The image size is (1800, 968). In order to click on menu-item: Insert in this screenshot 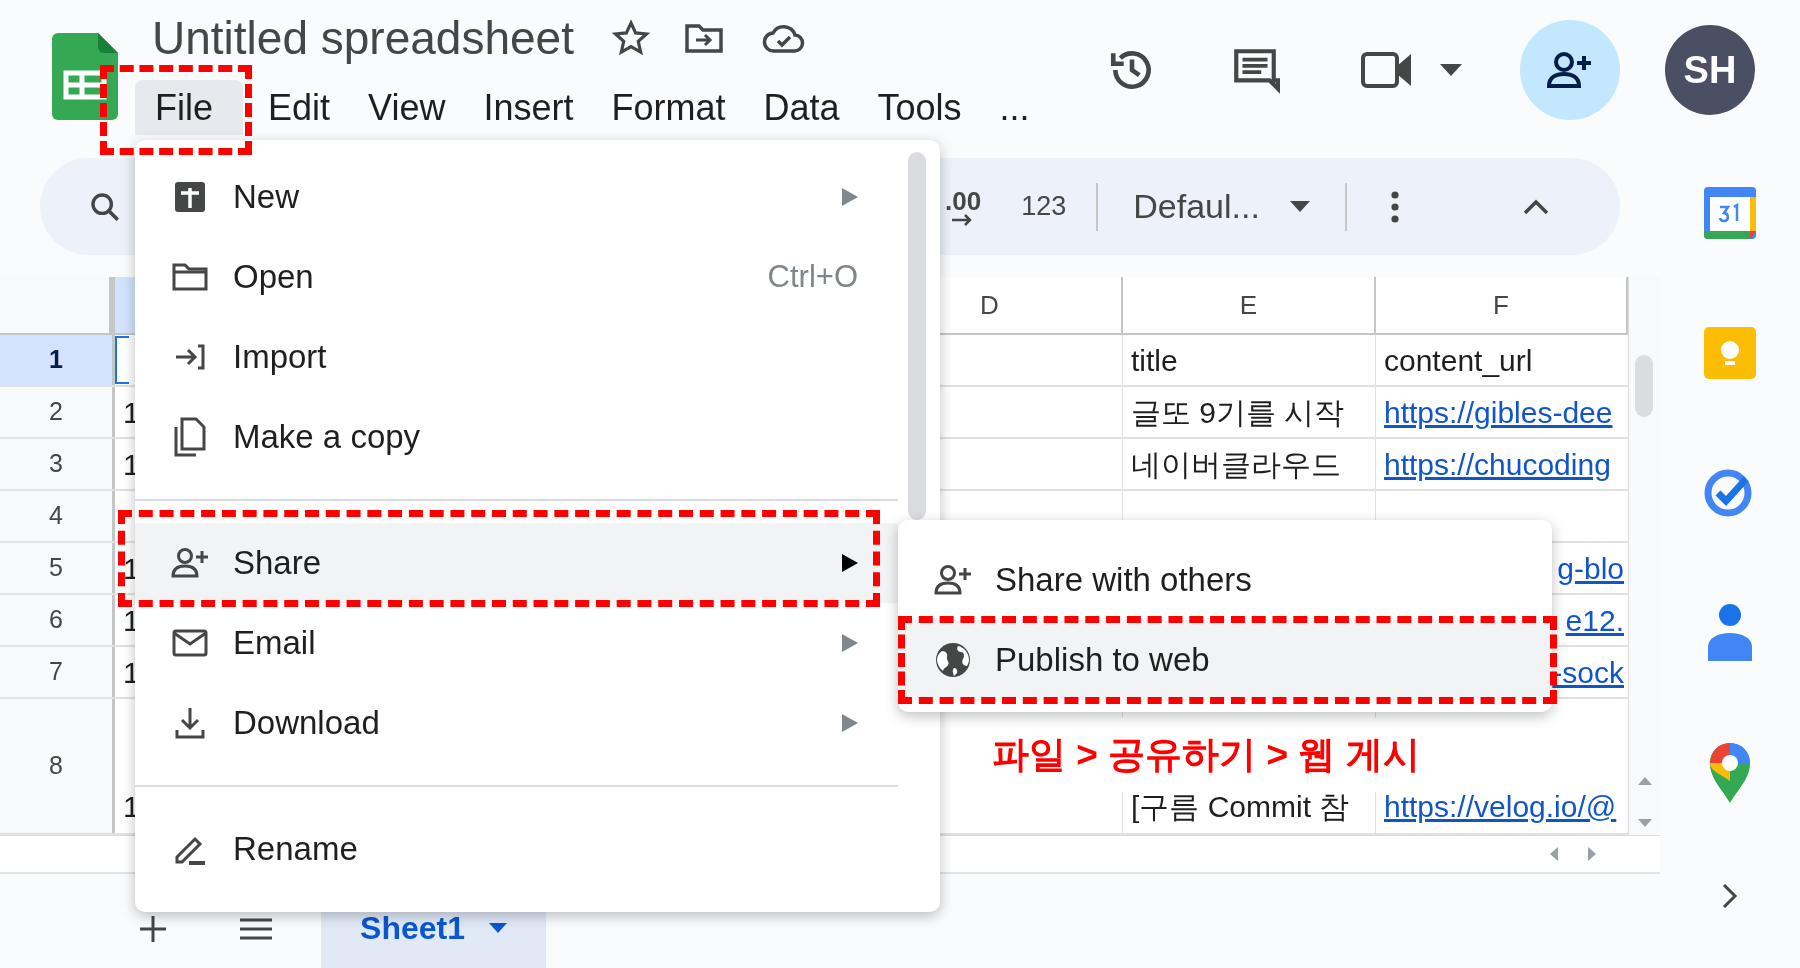, I will do `click(528, 107)`.